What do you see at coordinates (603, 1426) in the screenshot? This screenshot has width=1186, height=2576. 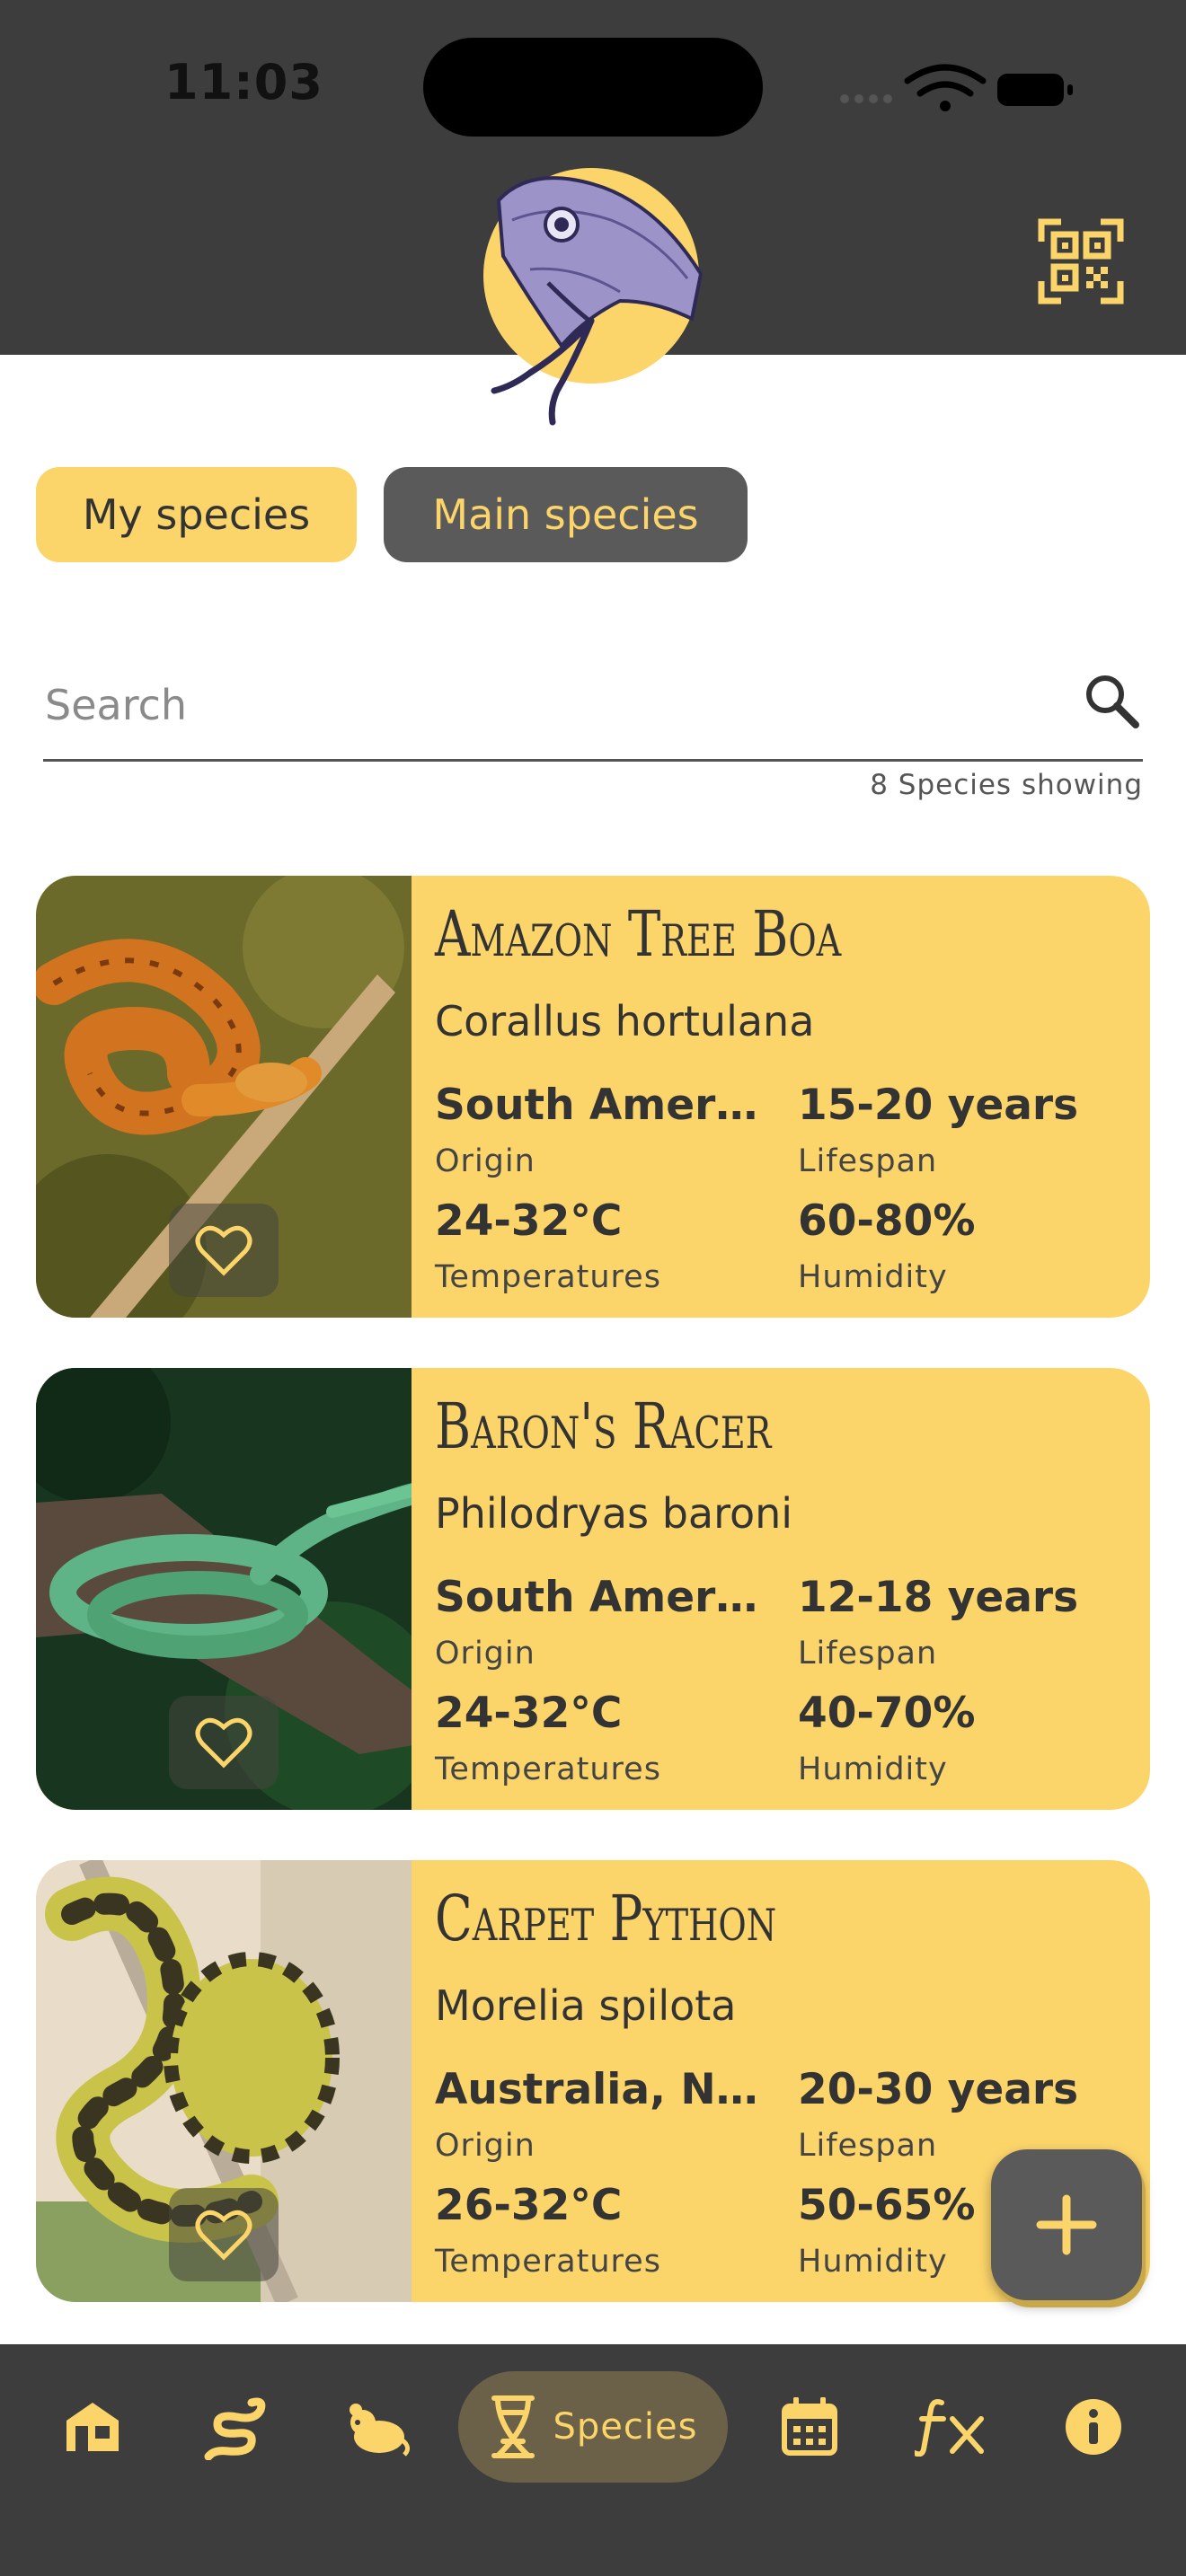 I see `species-name: Baron's Racer` at bounding box center [603, 1426].